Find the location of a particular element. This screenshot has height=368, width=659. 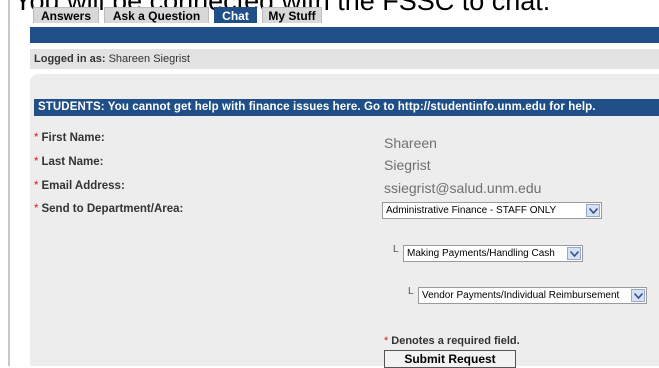

login-user: Shareen Siegrist is located at coordinates (149, 59).